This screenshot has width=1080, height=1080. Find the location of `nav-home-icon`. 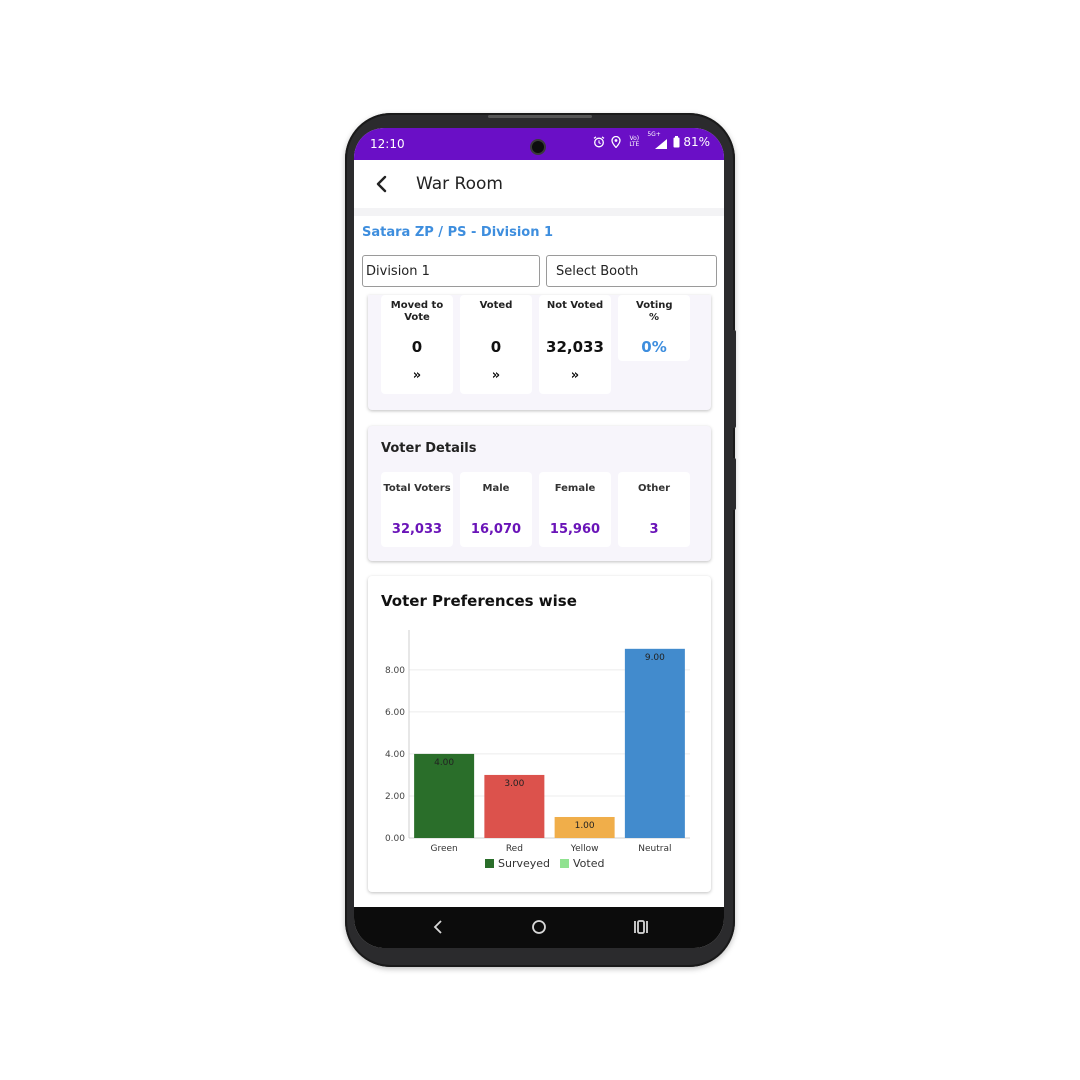

nav-home-icon is located at coordinates (539, 927).